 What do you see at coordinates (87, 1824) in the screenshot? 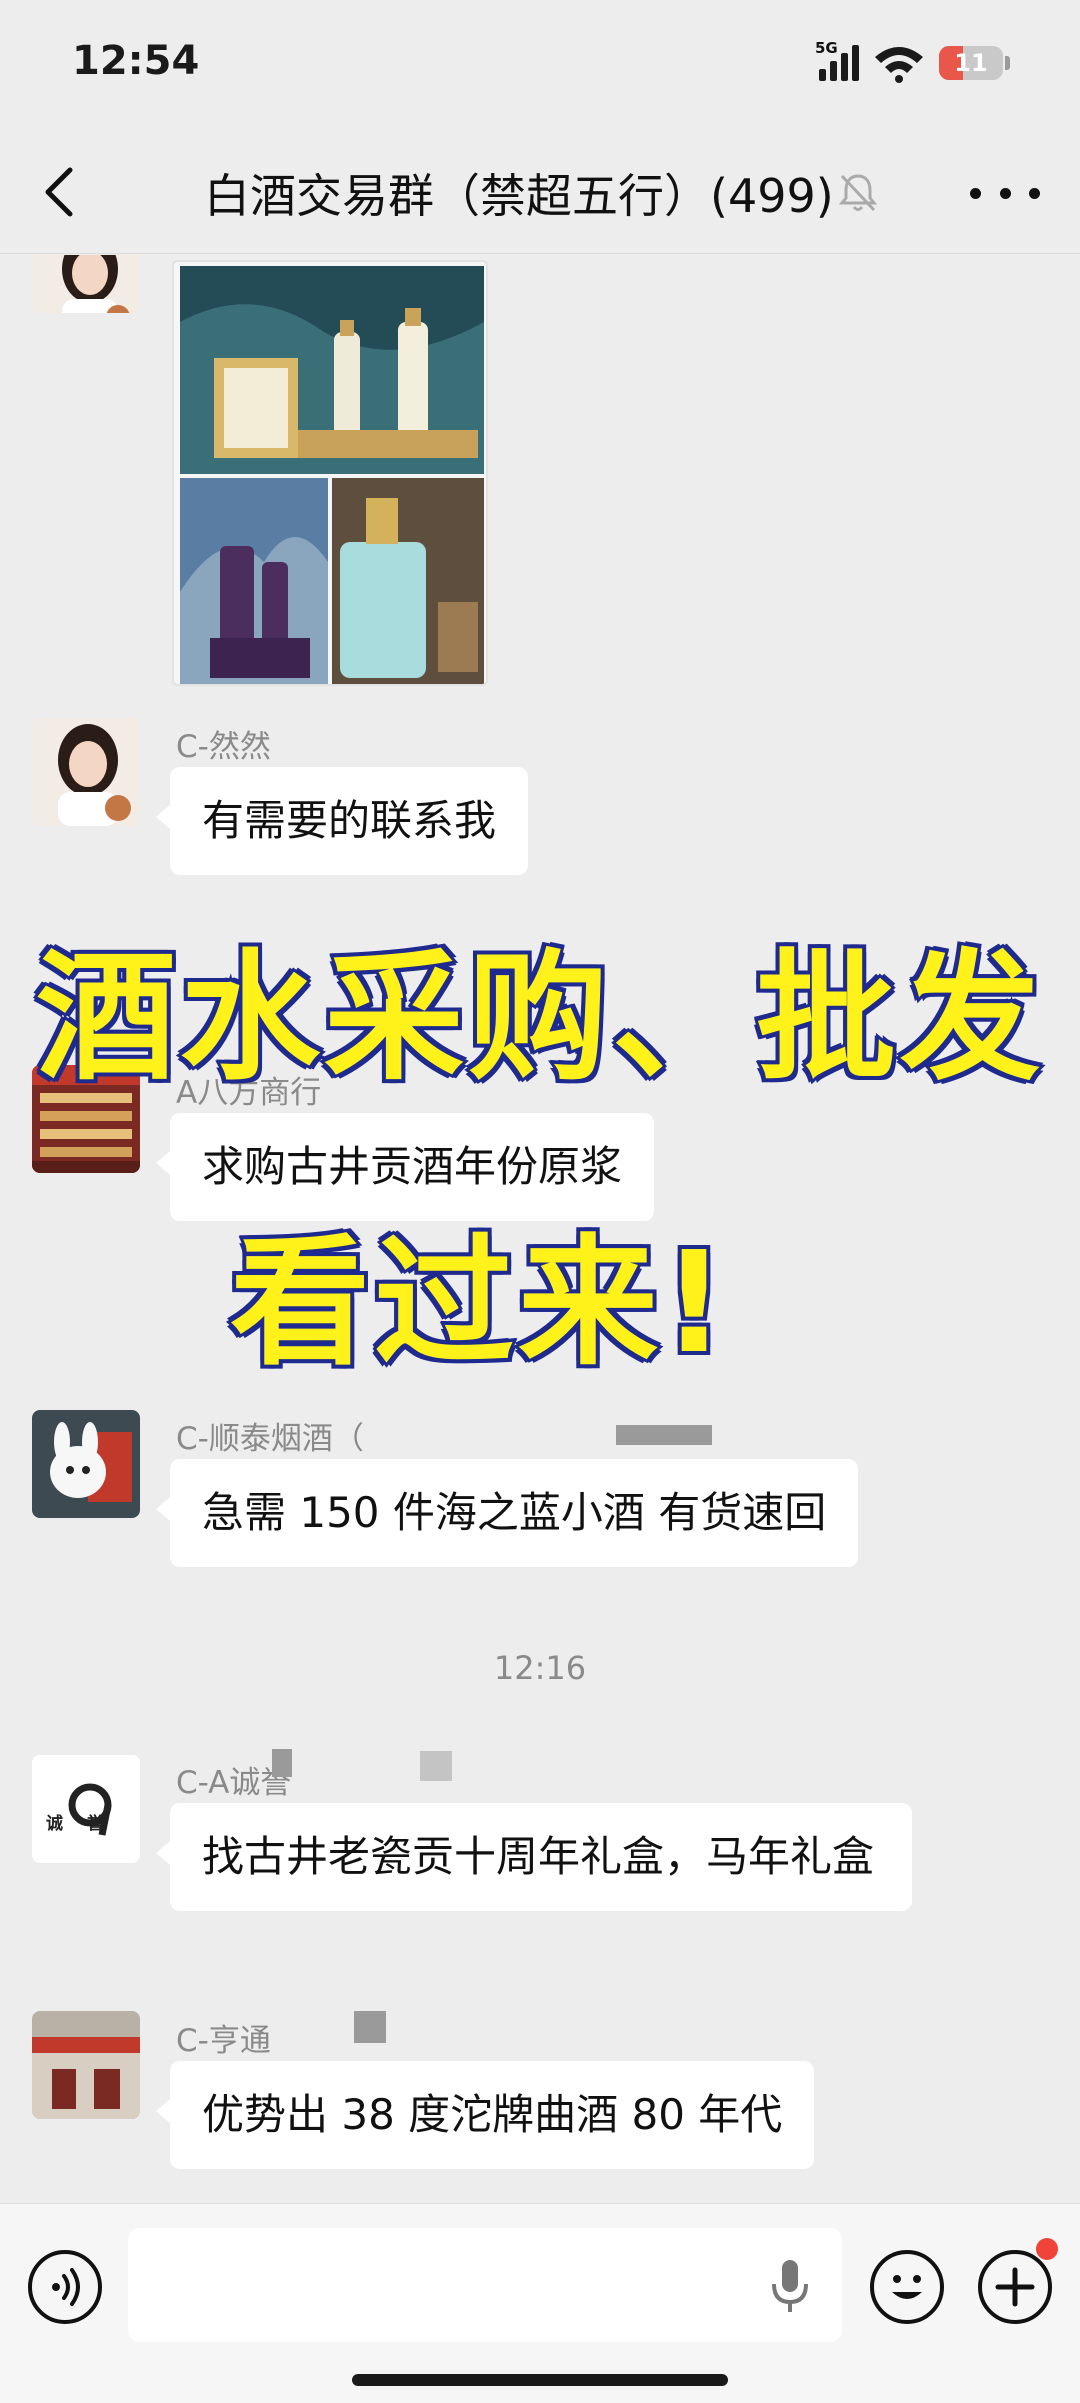
I see `avatar-badge-text: 诚誉` at bounding box center [87, 1824].